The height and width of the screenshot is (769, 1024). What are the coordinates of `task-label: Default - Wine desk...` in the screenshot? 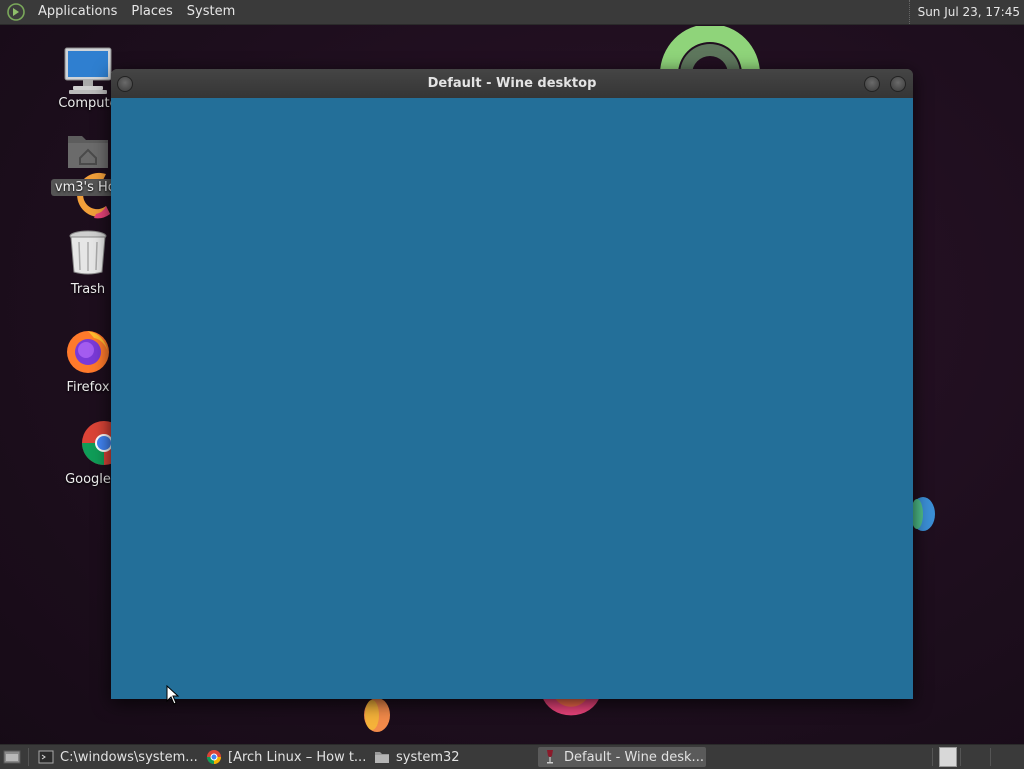 It's located at (634, 757).